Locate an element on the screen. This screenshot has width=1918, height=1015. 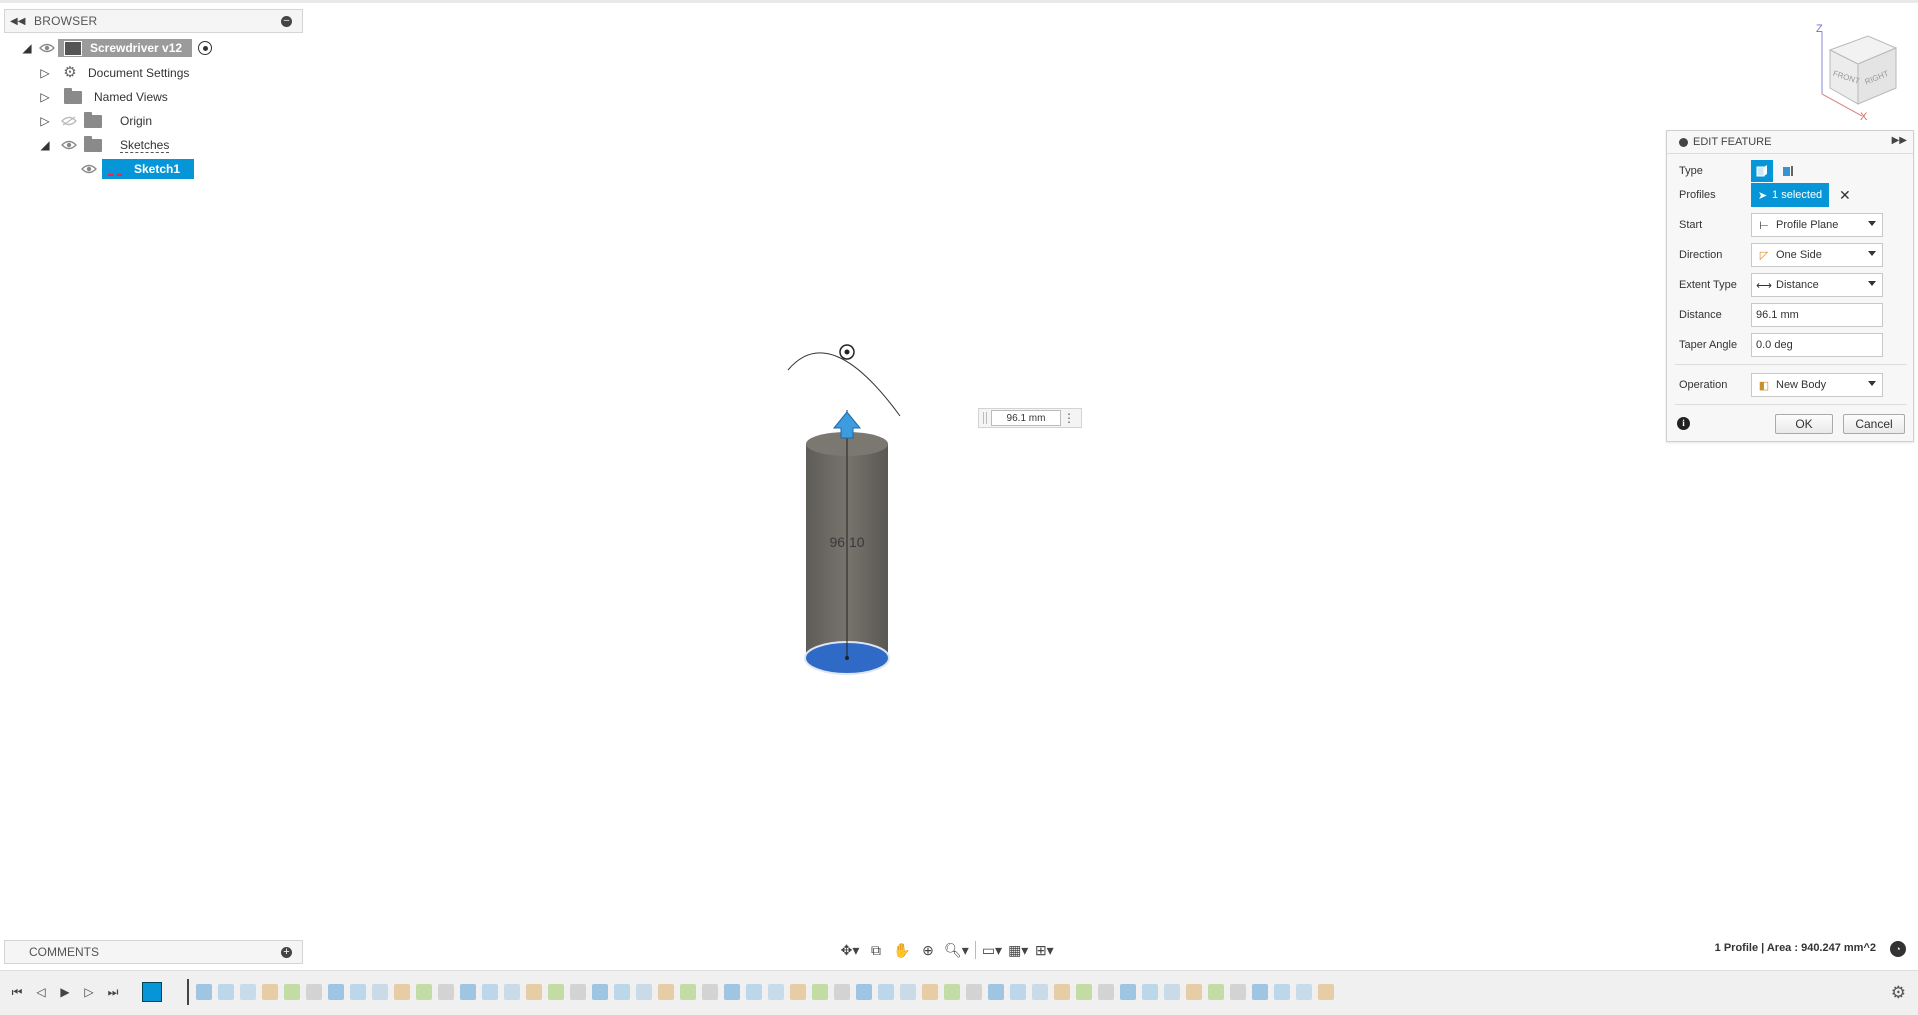
hidden-eye-icon is located at coordinates (69, 121).